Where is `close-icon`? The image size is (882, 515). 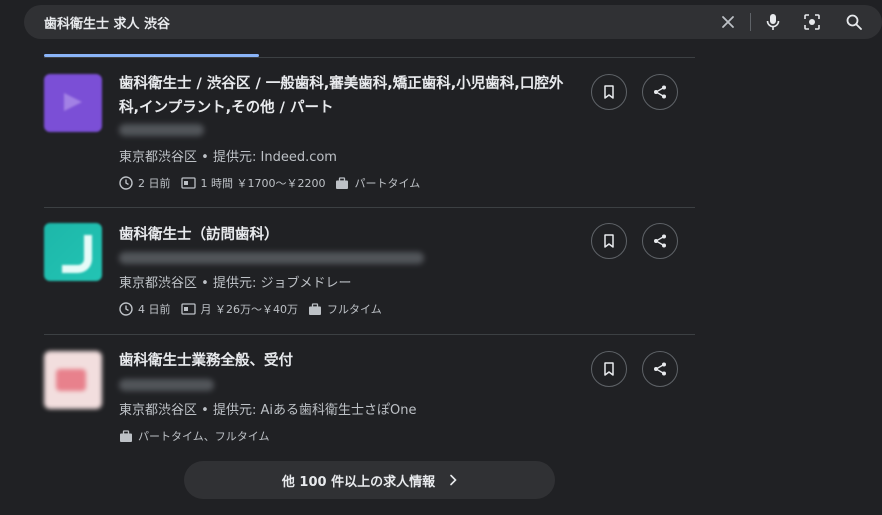
close-icon is located at coordinates (728, 22).